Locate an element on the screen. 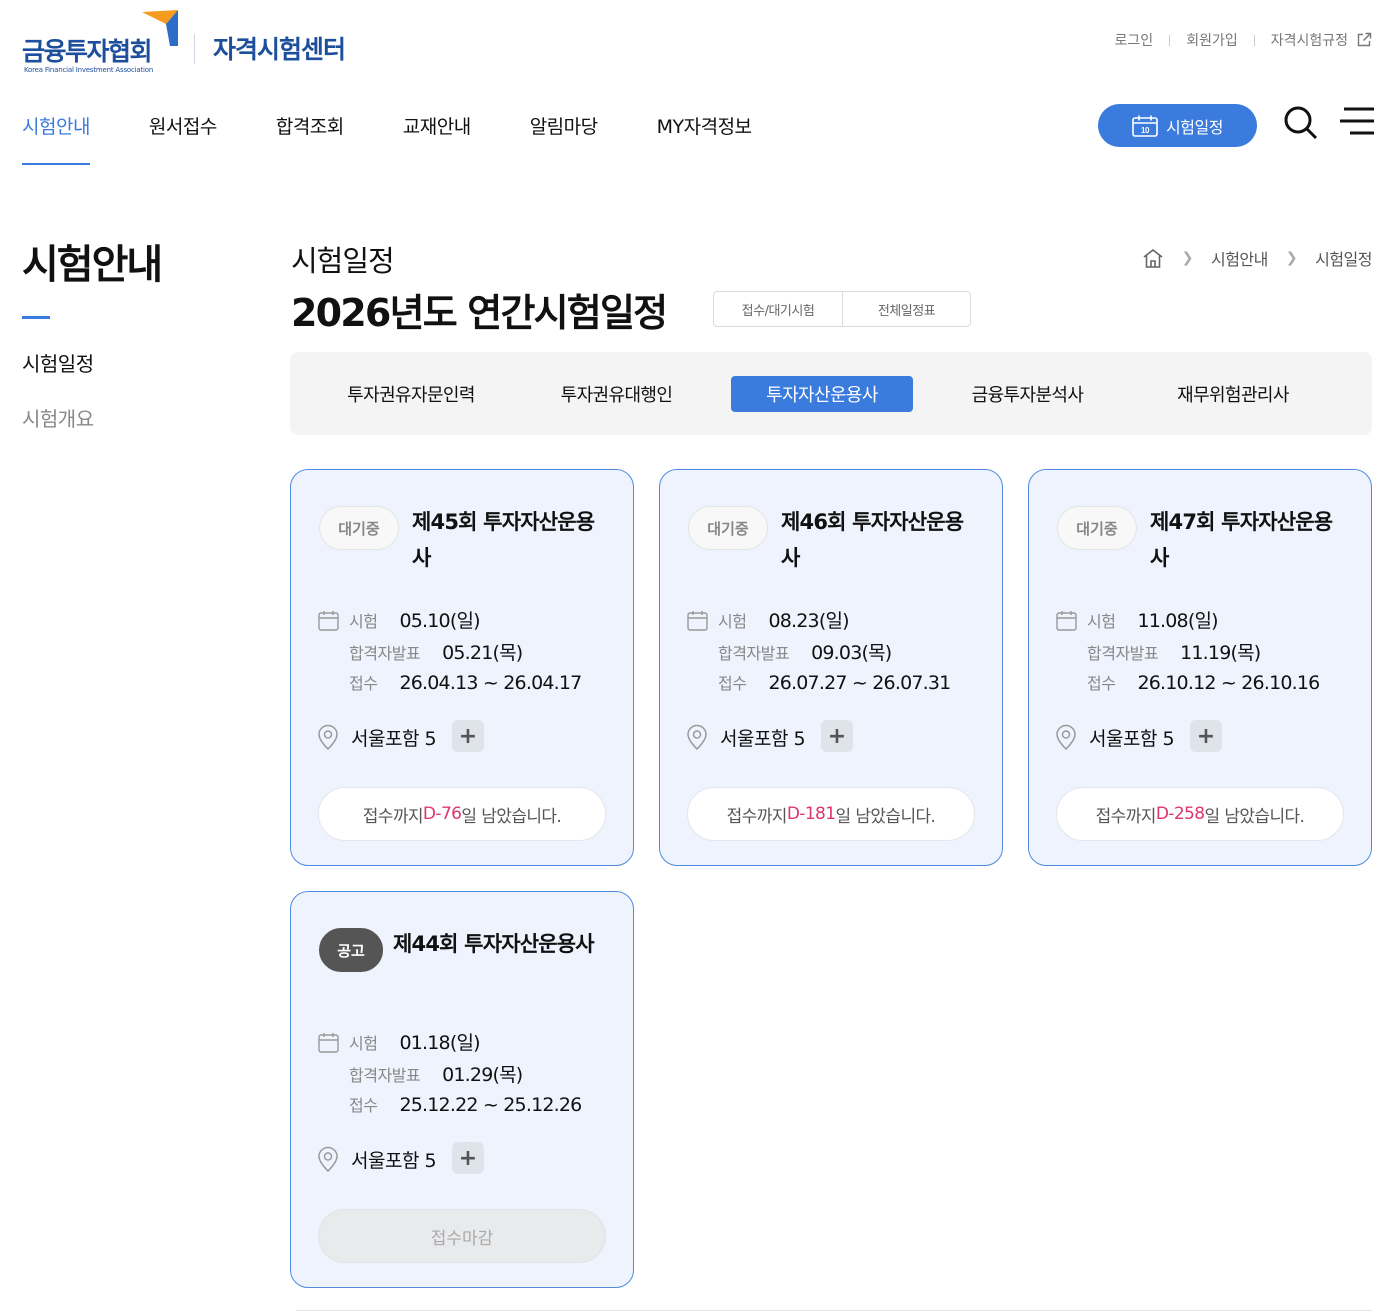  dday-count: D-181 is located at coordinates (811, 814).